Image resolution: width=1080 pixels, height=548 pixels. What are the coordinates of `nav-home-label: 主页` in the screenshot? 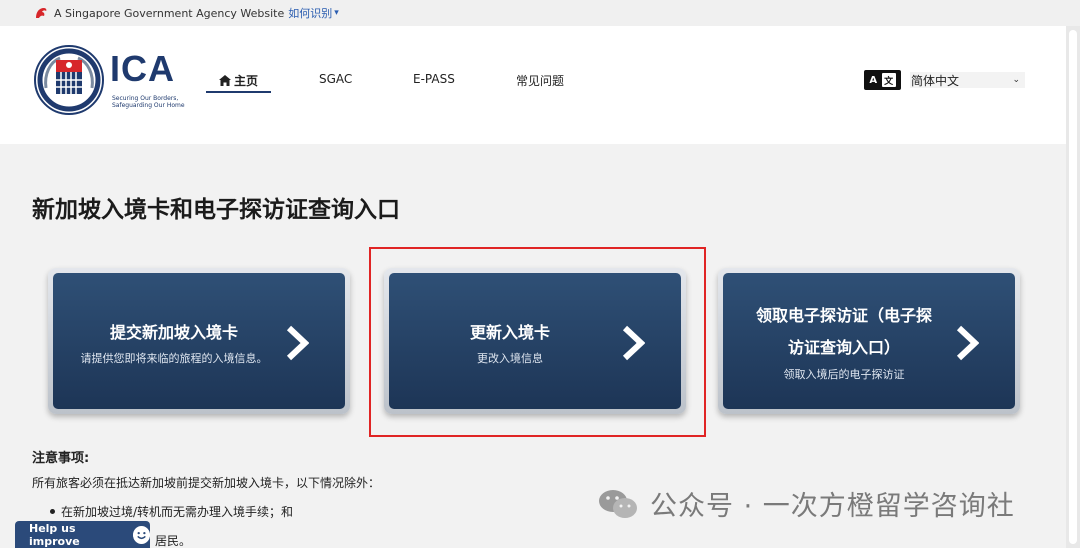 It's located at (246, 81).